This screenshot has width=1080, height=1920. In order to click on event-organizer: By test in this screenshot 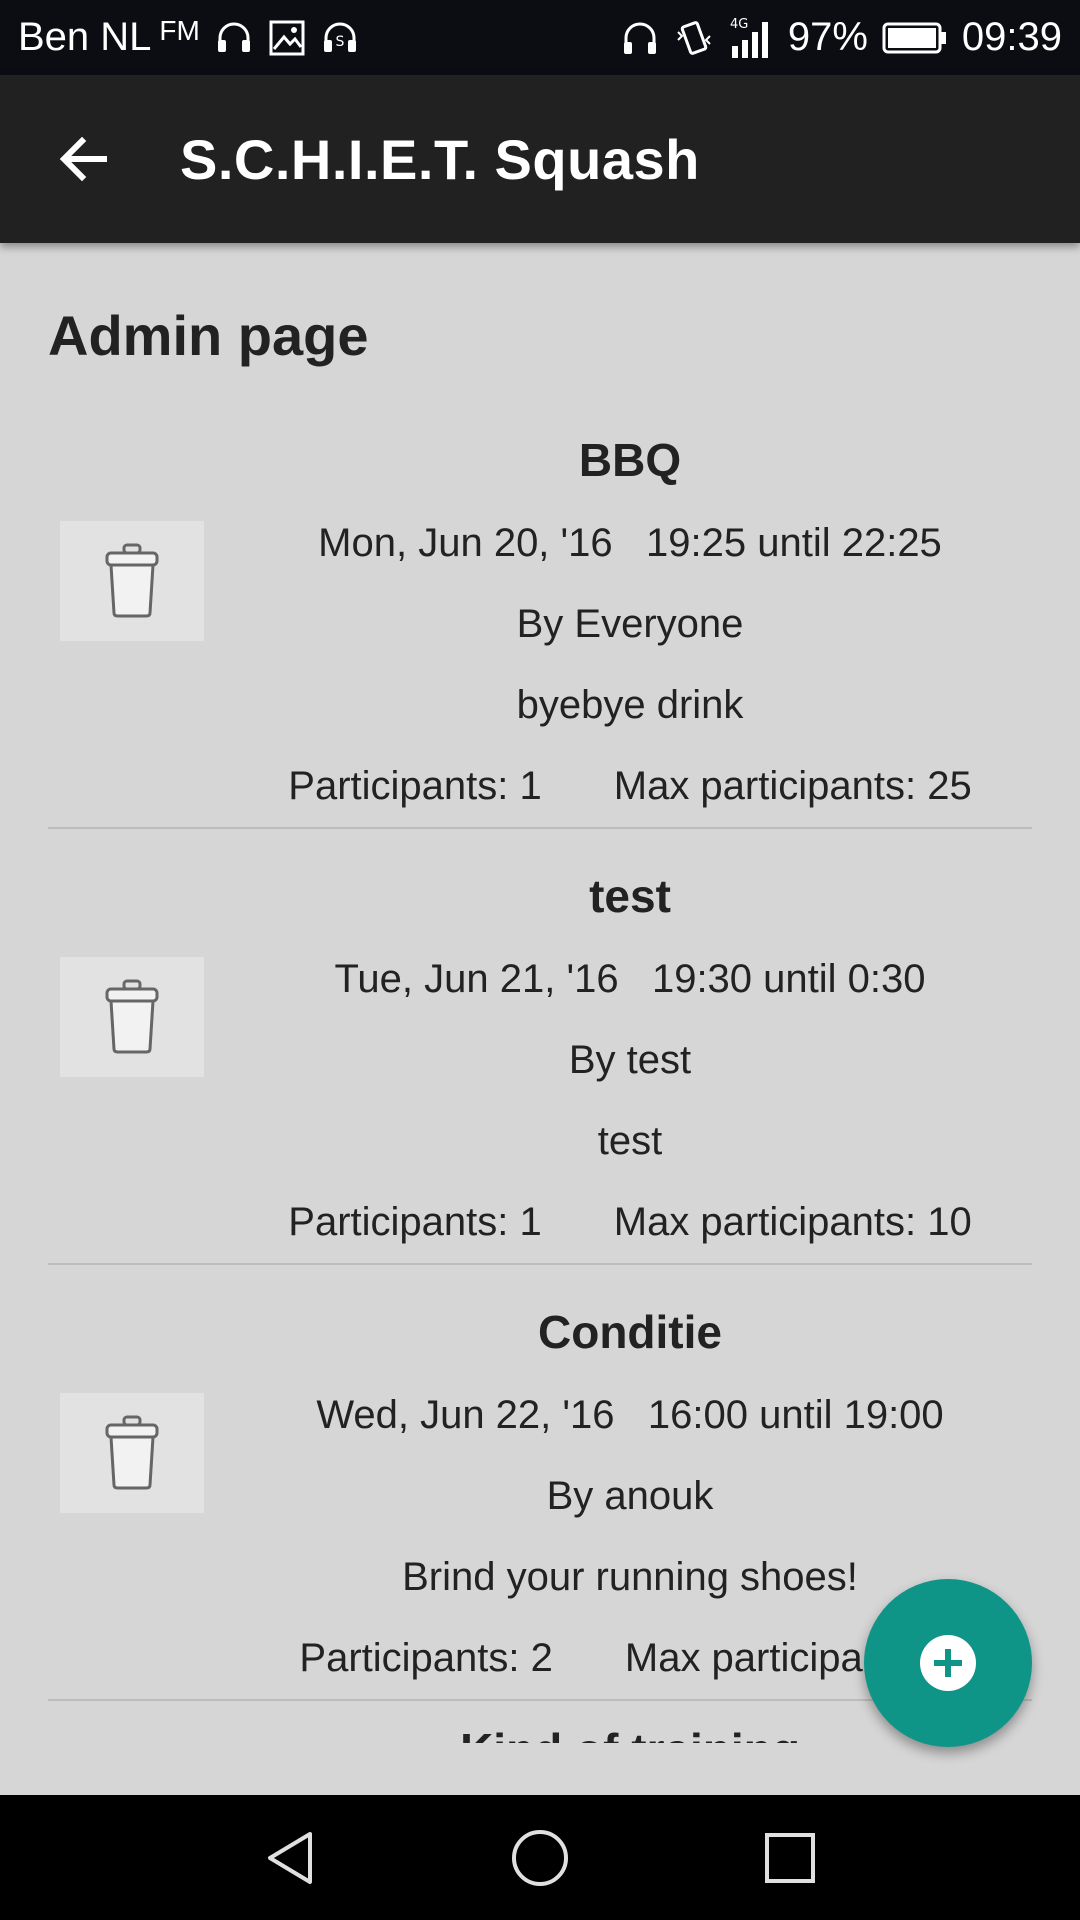, I will do `click(630, 1060)`.